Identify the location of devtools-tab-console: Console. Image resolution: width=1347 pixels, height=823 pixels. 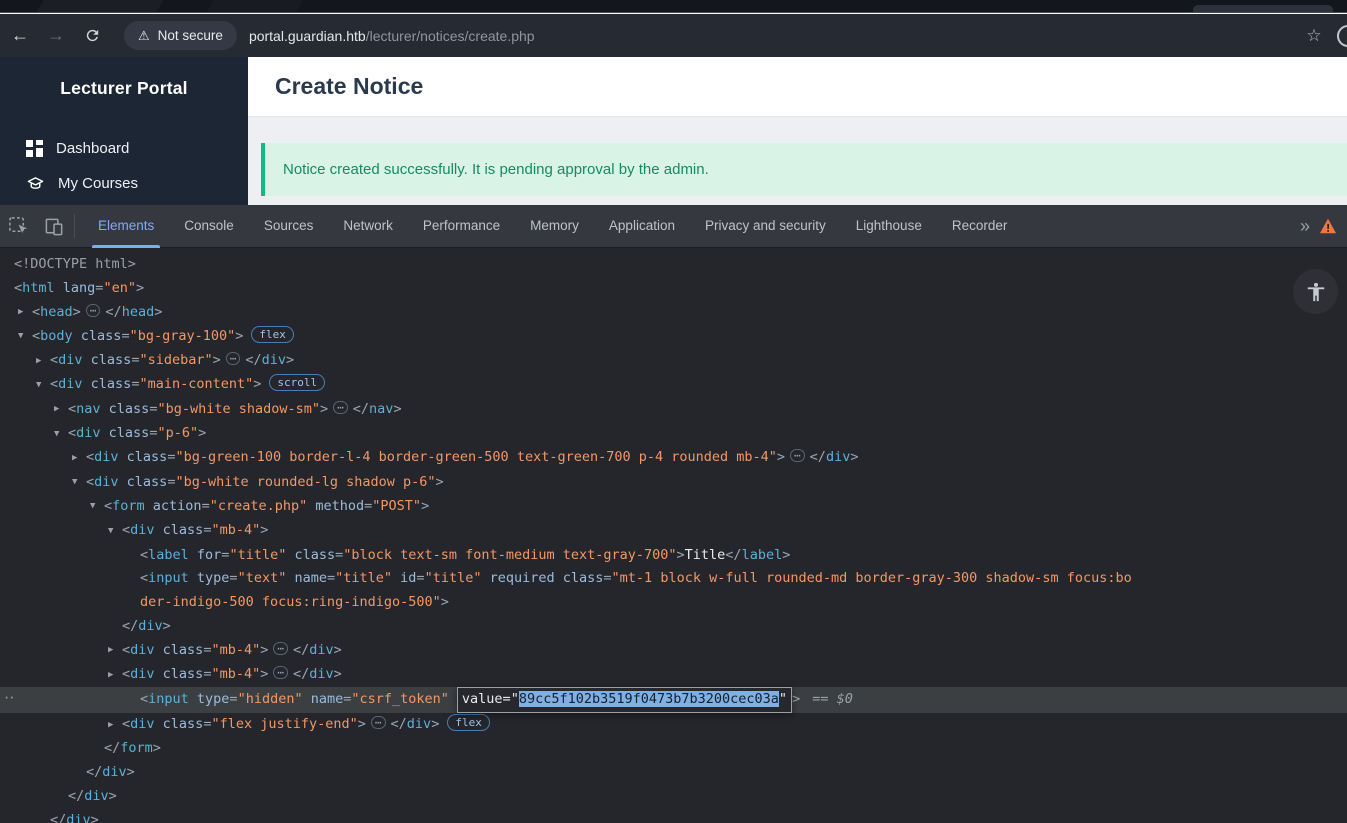
(209, 226).